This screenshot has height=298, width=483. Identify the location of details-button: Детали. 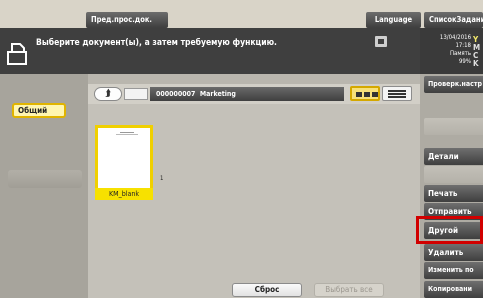
(453, 156).